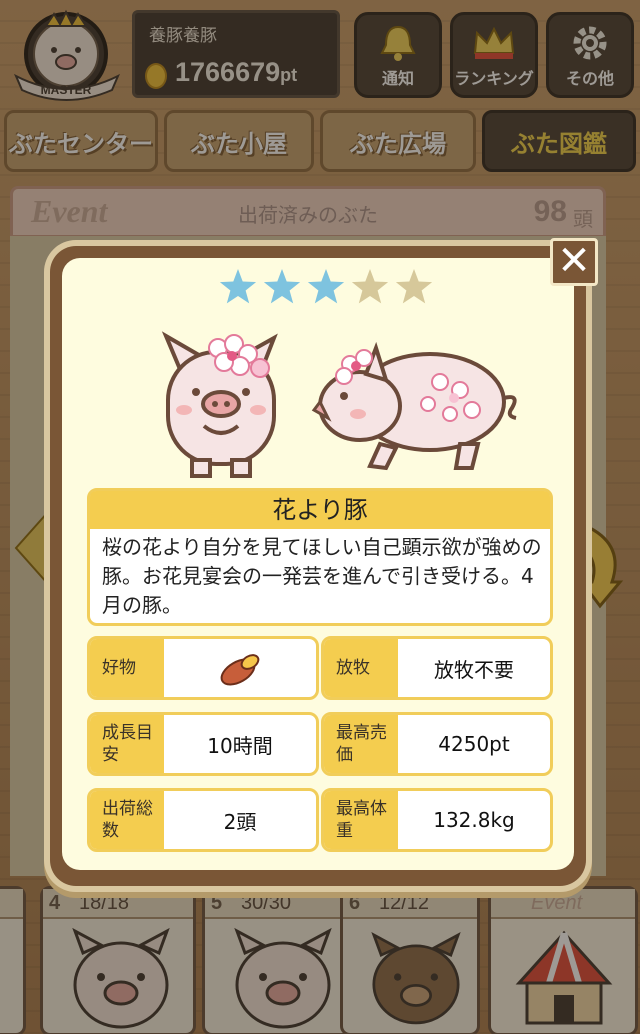  Describe the element at coordinates (474, 820) in the screenshot. I see `stat-value: 132.8kg` at that location.